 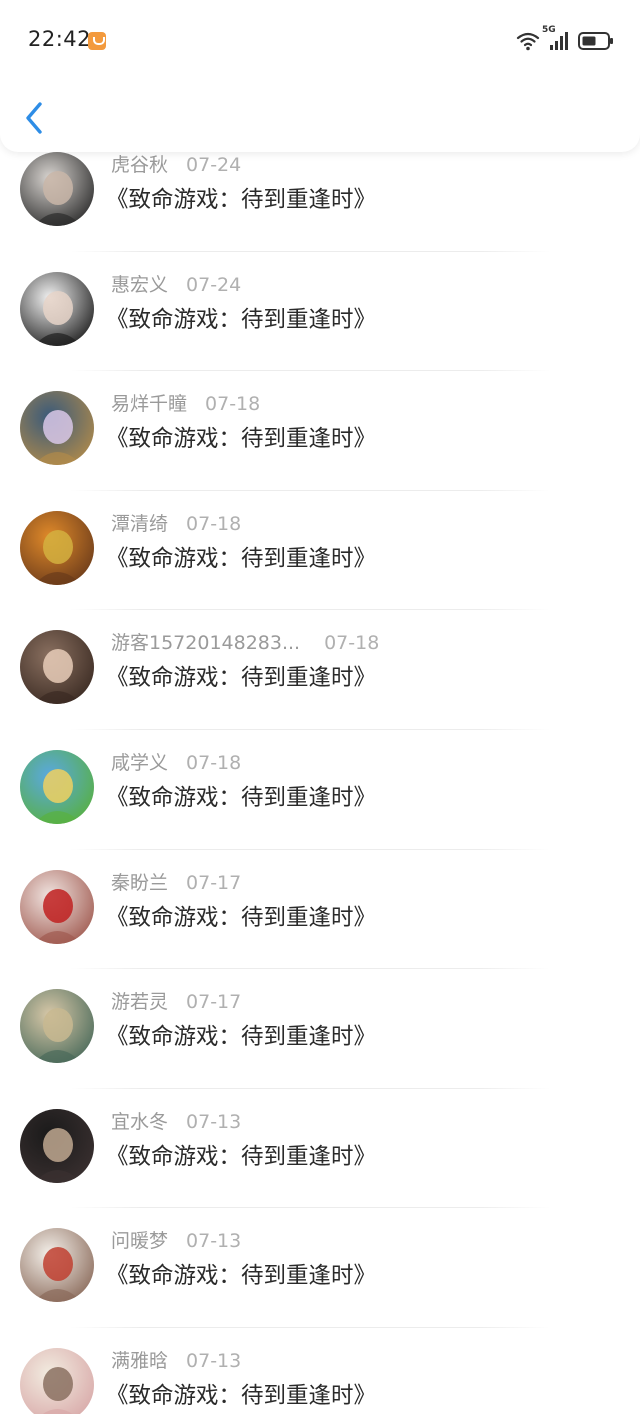 What do you see at coordinates (139, 1361) in the screenshot?
I see `user-name: 满雅晗` at bounding box center [139, 1361].